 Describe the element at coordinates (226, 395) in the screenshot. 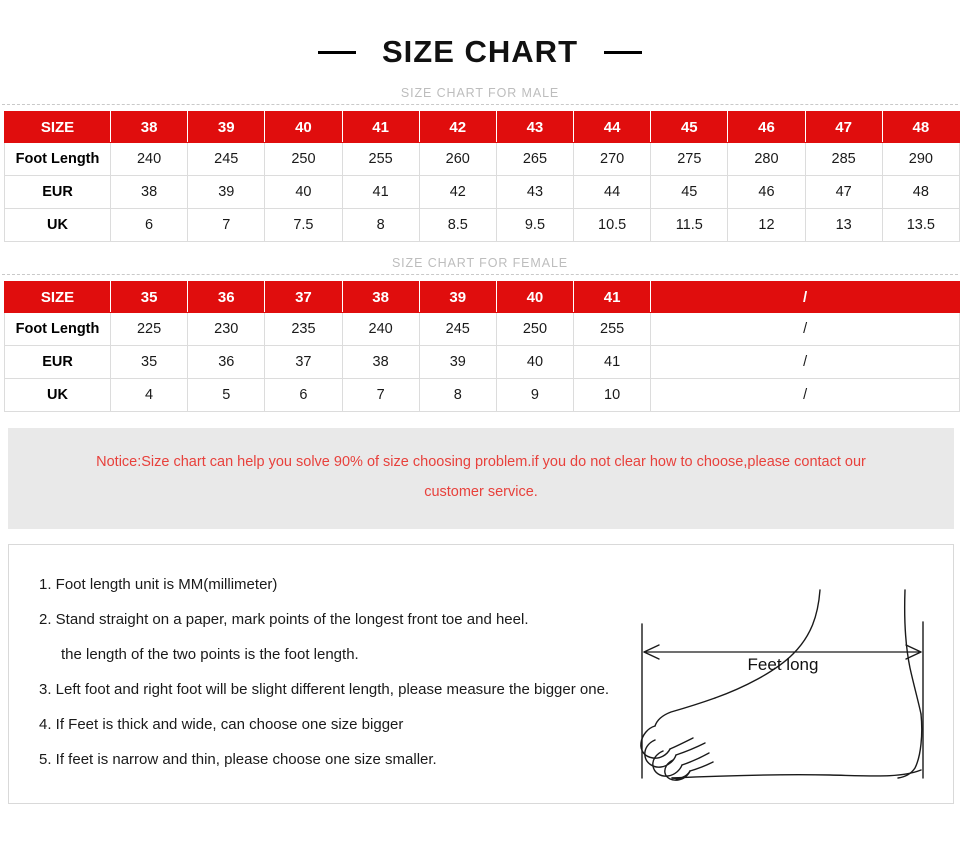

I see `female-cell-2-1: 5` at that location.